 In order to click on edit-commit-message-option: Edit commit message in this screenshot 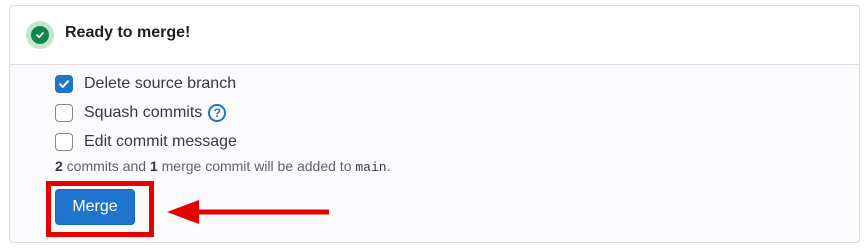, I will do `click(146, 142)`.